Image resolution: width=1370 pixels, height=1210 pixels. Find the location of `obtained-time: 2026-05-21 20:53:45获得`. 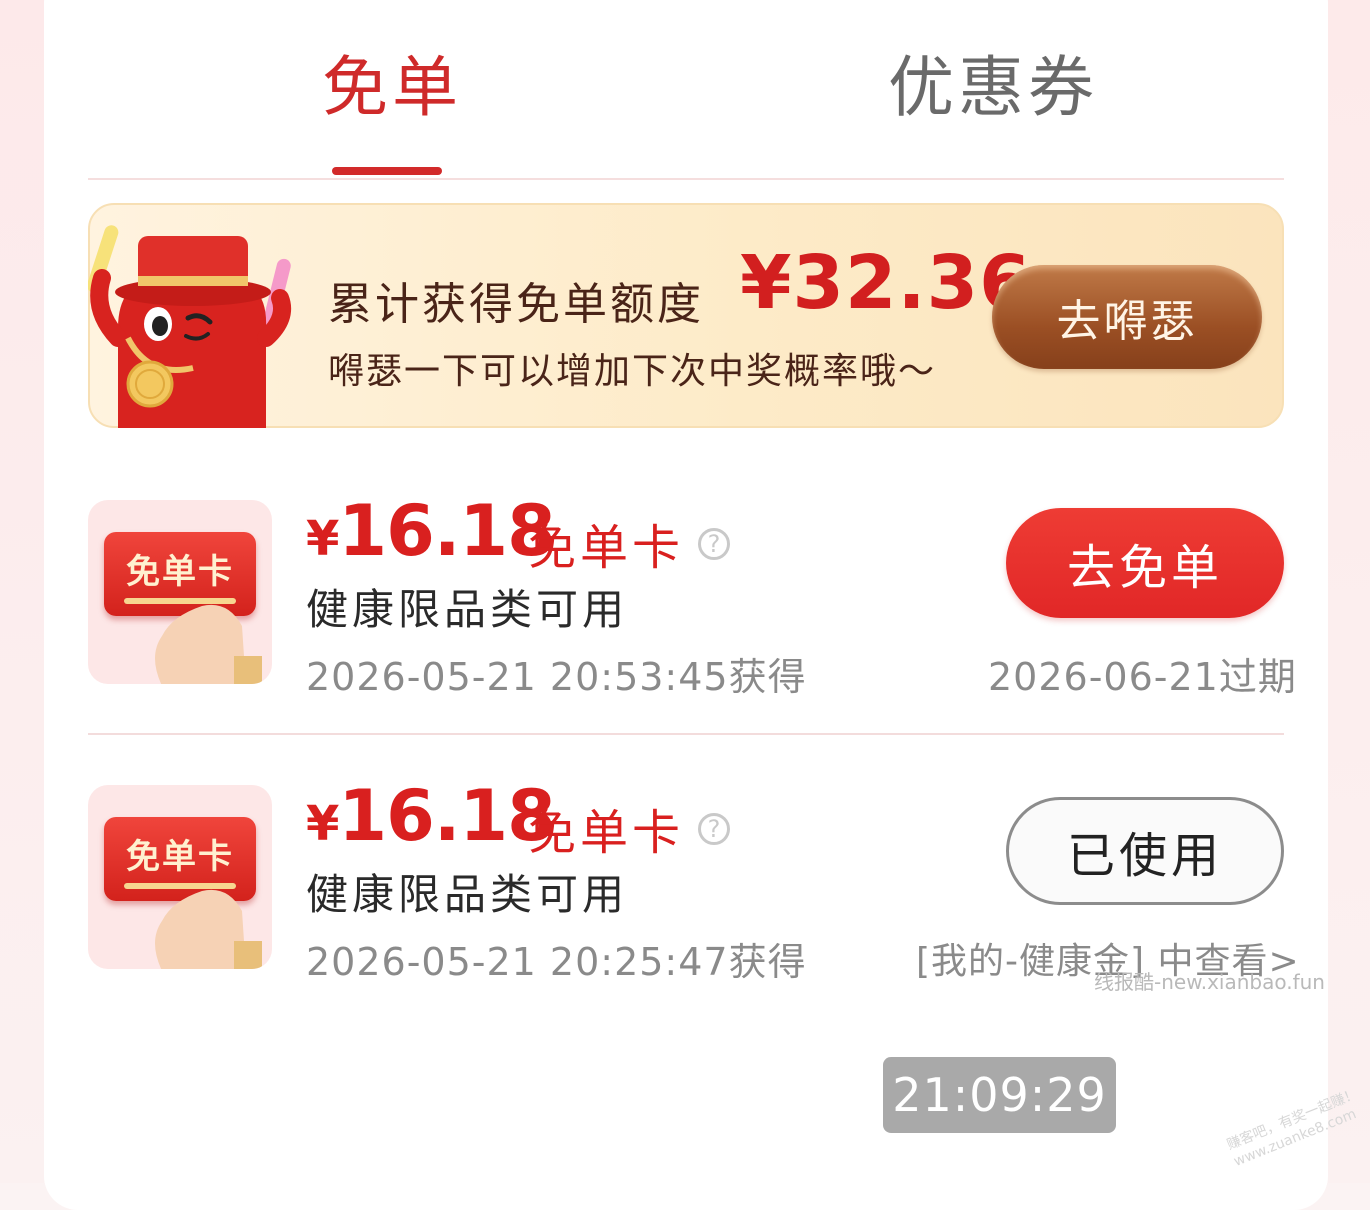

obtained-time: 2026-05-21 20:53:45获得 is located at coordinates (556, 677).